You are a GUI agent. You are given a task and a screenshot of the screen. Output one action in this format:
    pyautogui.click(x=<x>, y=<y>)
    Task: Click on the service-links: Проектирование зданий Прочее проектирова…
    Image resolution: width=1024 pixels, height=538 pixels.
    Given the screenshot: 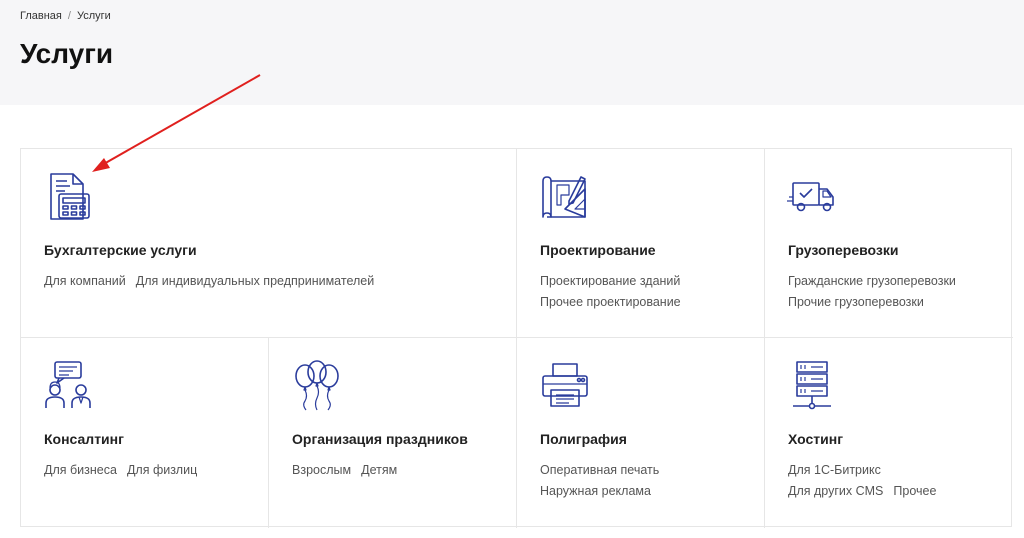 What is the action you would take?
    pyautogui.click(x=615, y=292)
    